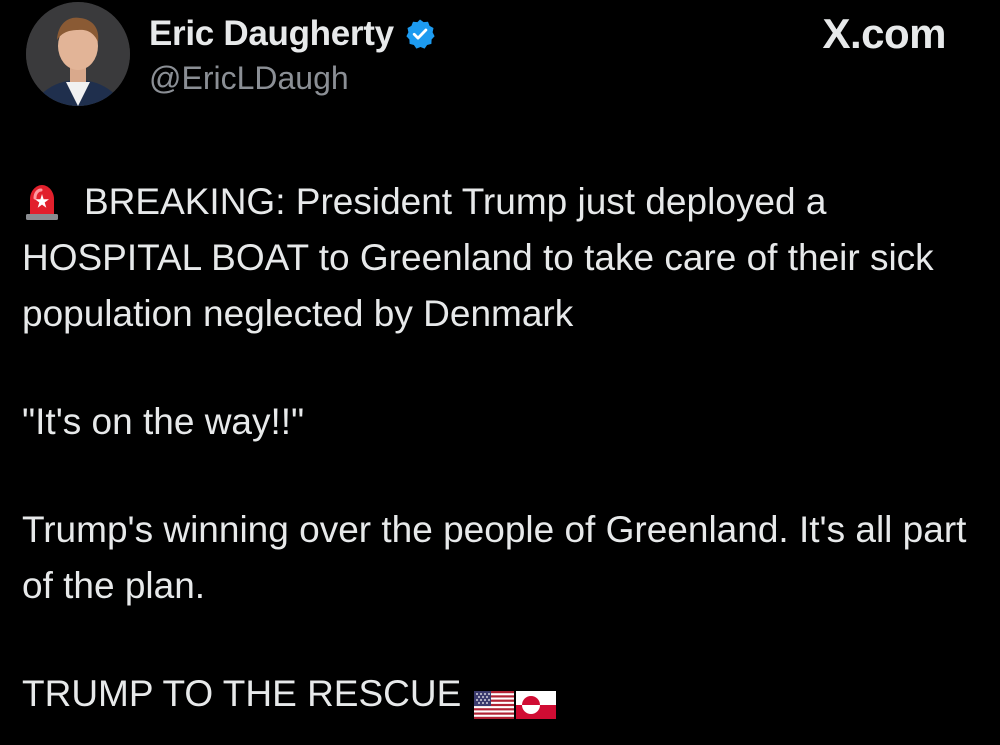  I want to click on profile-photo-icon, so click(78, 54).